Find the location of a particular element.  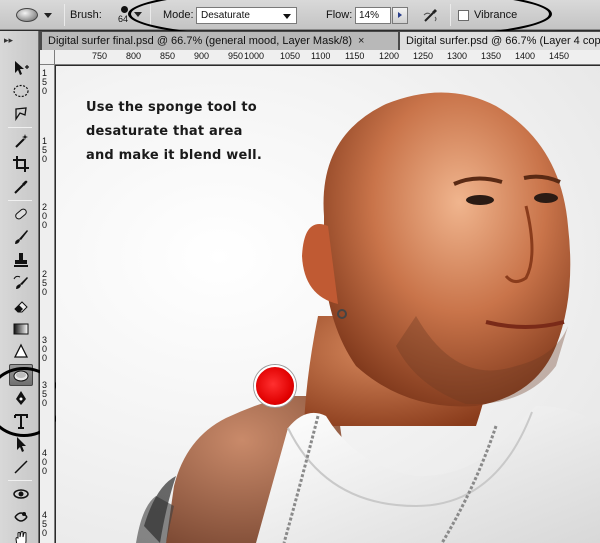

line-icon is located at coordinates (21, 467).